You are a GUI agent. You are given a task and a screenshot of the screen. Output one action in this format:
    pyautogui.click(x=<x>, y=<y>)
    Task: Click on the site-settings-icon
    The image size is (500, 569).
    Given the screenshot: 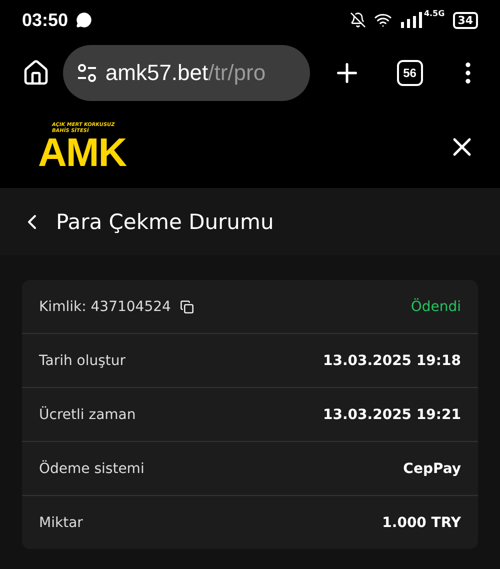 What is the action you would take?
    pyautogui.click(x=87, y=73)
    